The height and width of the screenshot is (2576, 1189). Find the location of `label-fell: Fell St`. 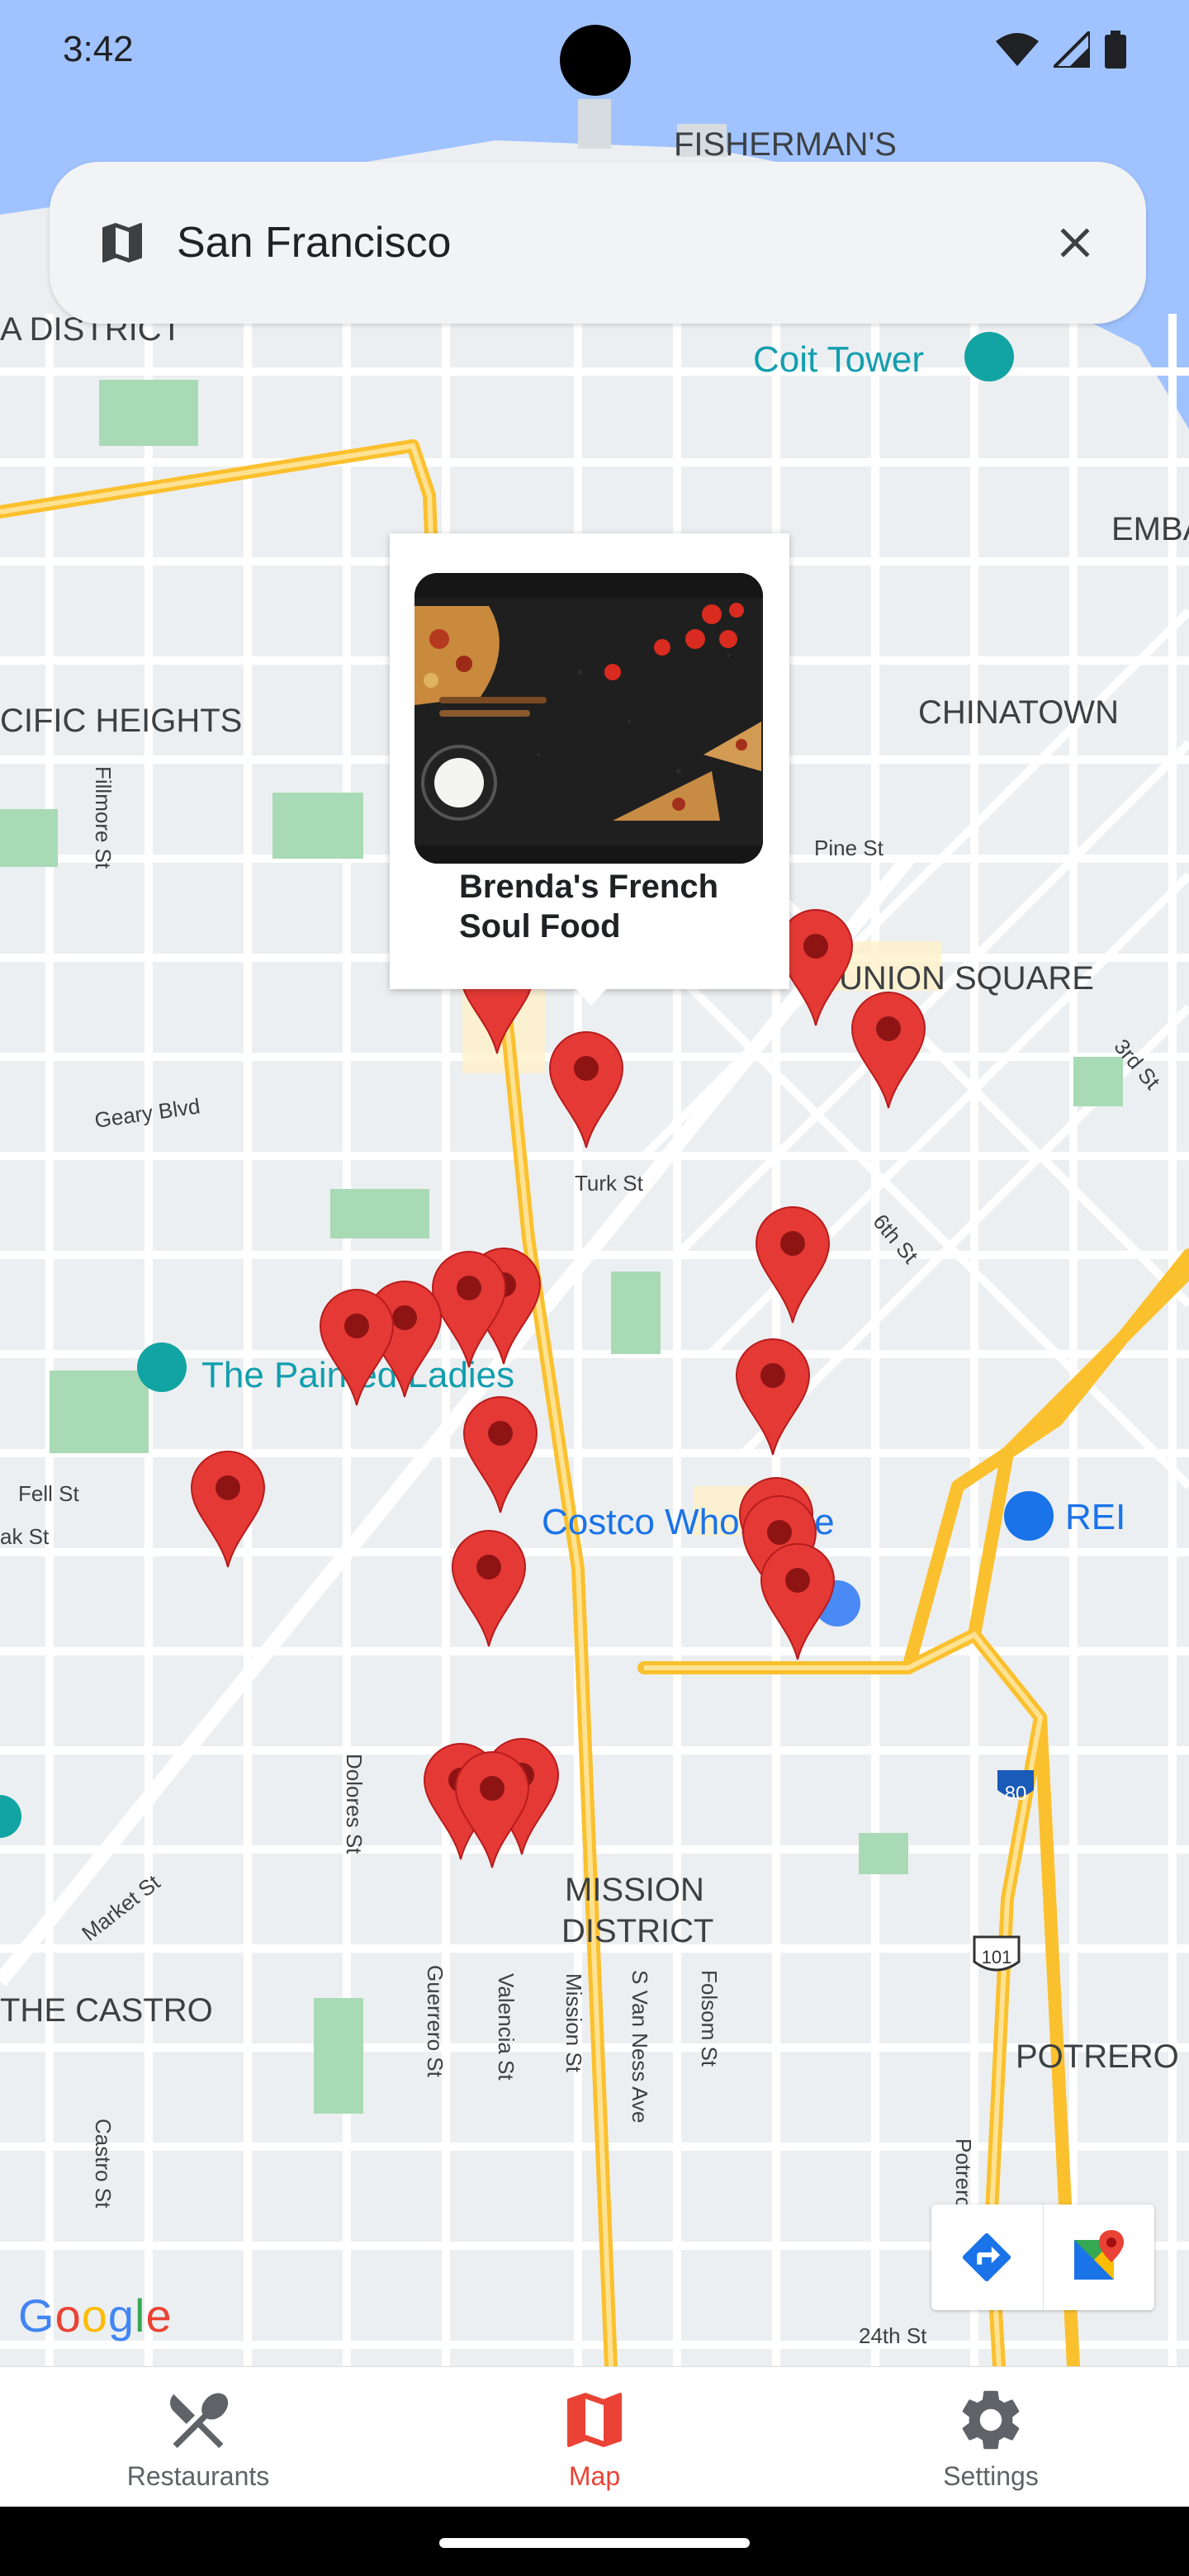

label-fell: Fell St is located at coordinates (48, 1493).